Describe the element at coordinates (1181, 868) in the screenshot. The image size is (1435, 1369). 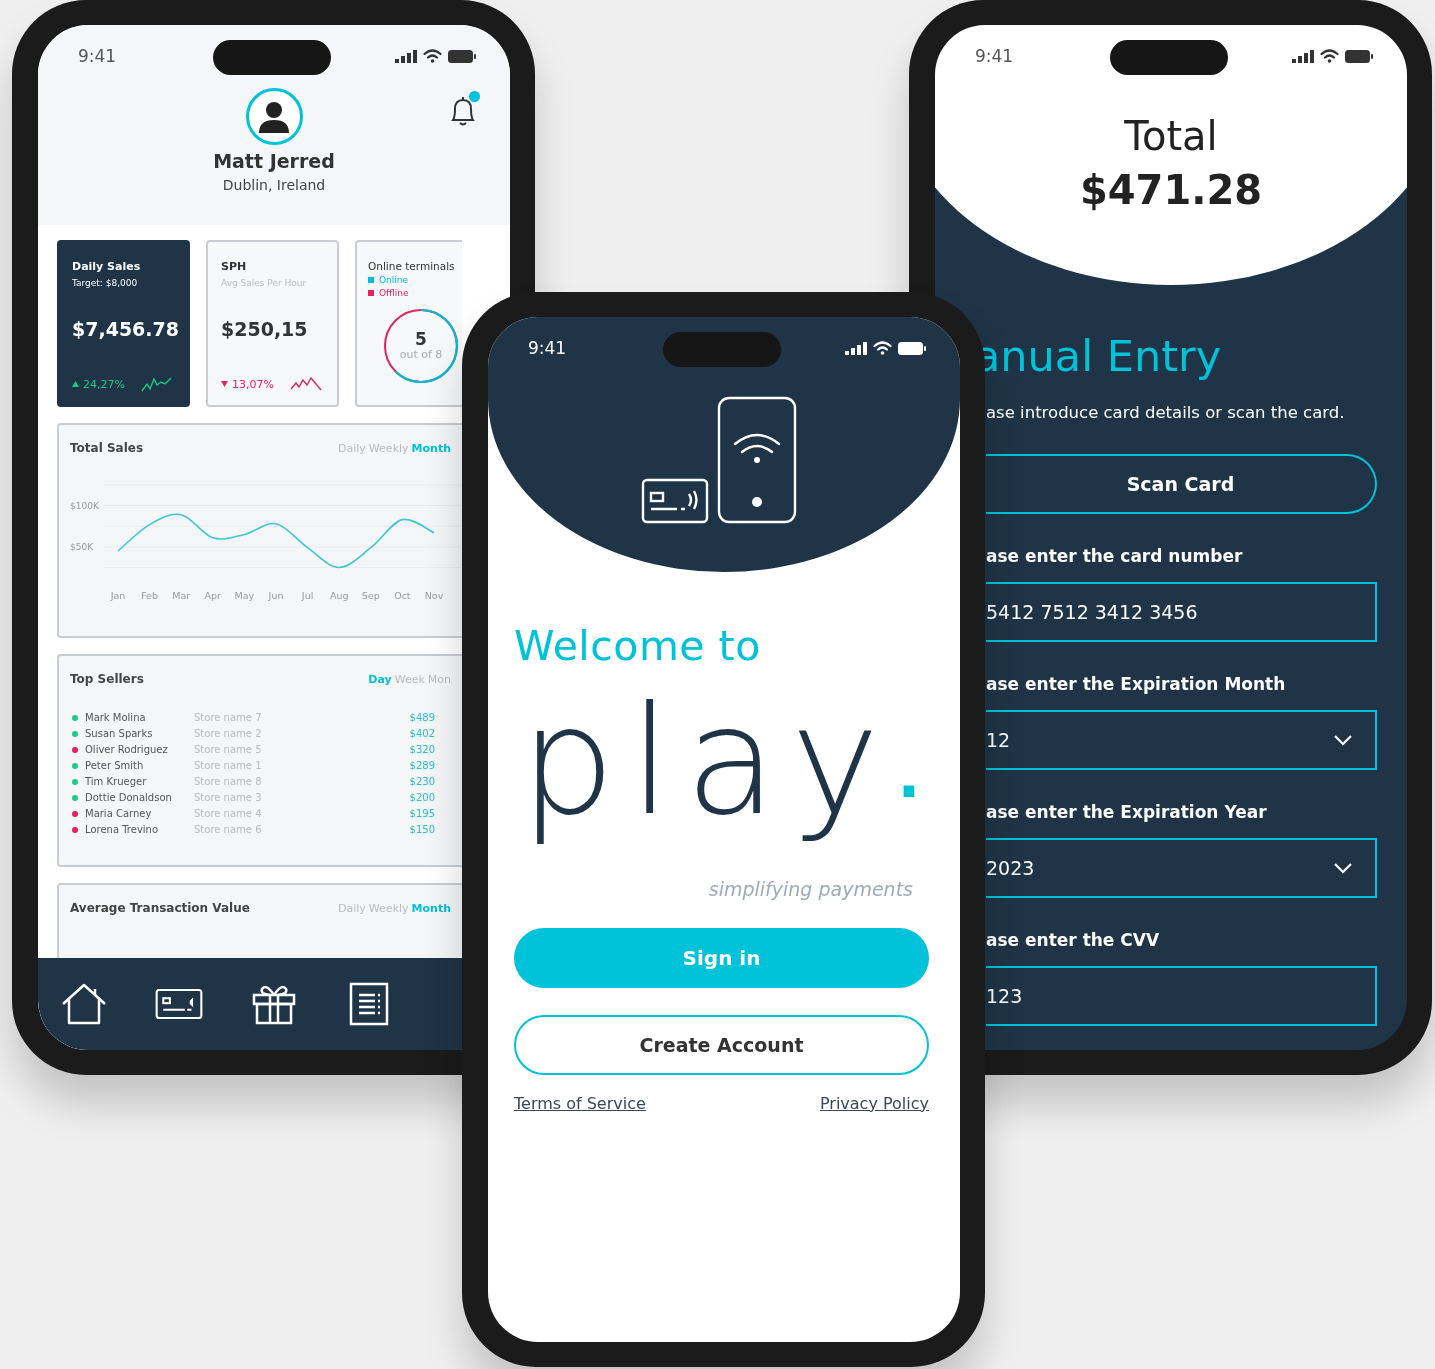
I see `select-field: 2023` at that location.